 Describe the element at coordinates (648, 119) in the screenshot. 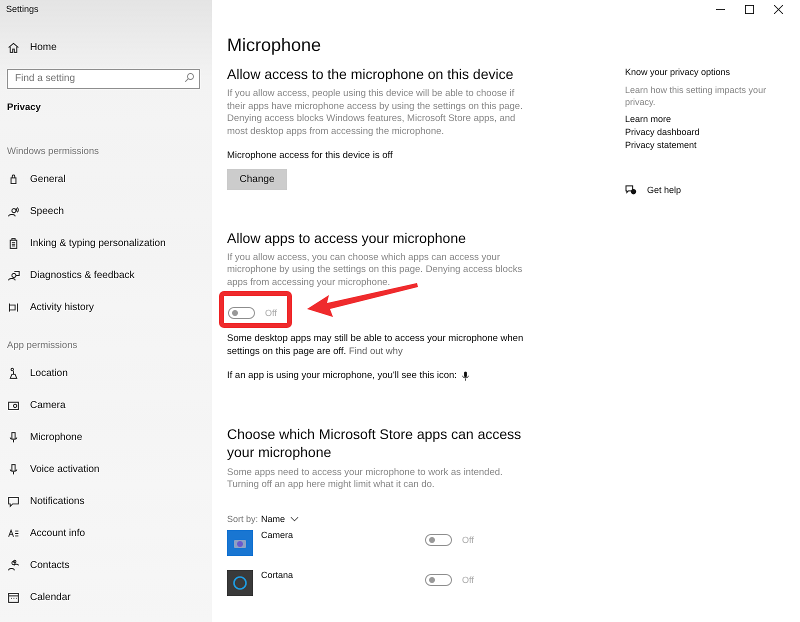

I see `aside-link: Learn more` at that location.